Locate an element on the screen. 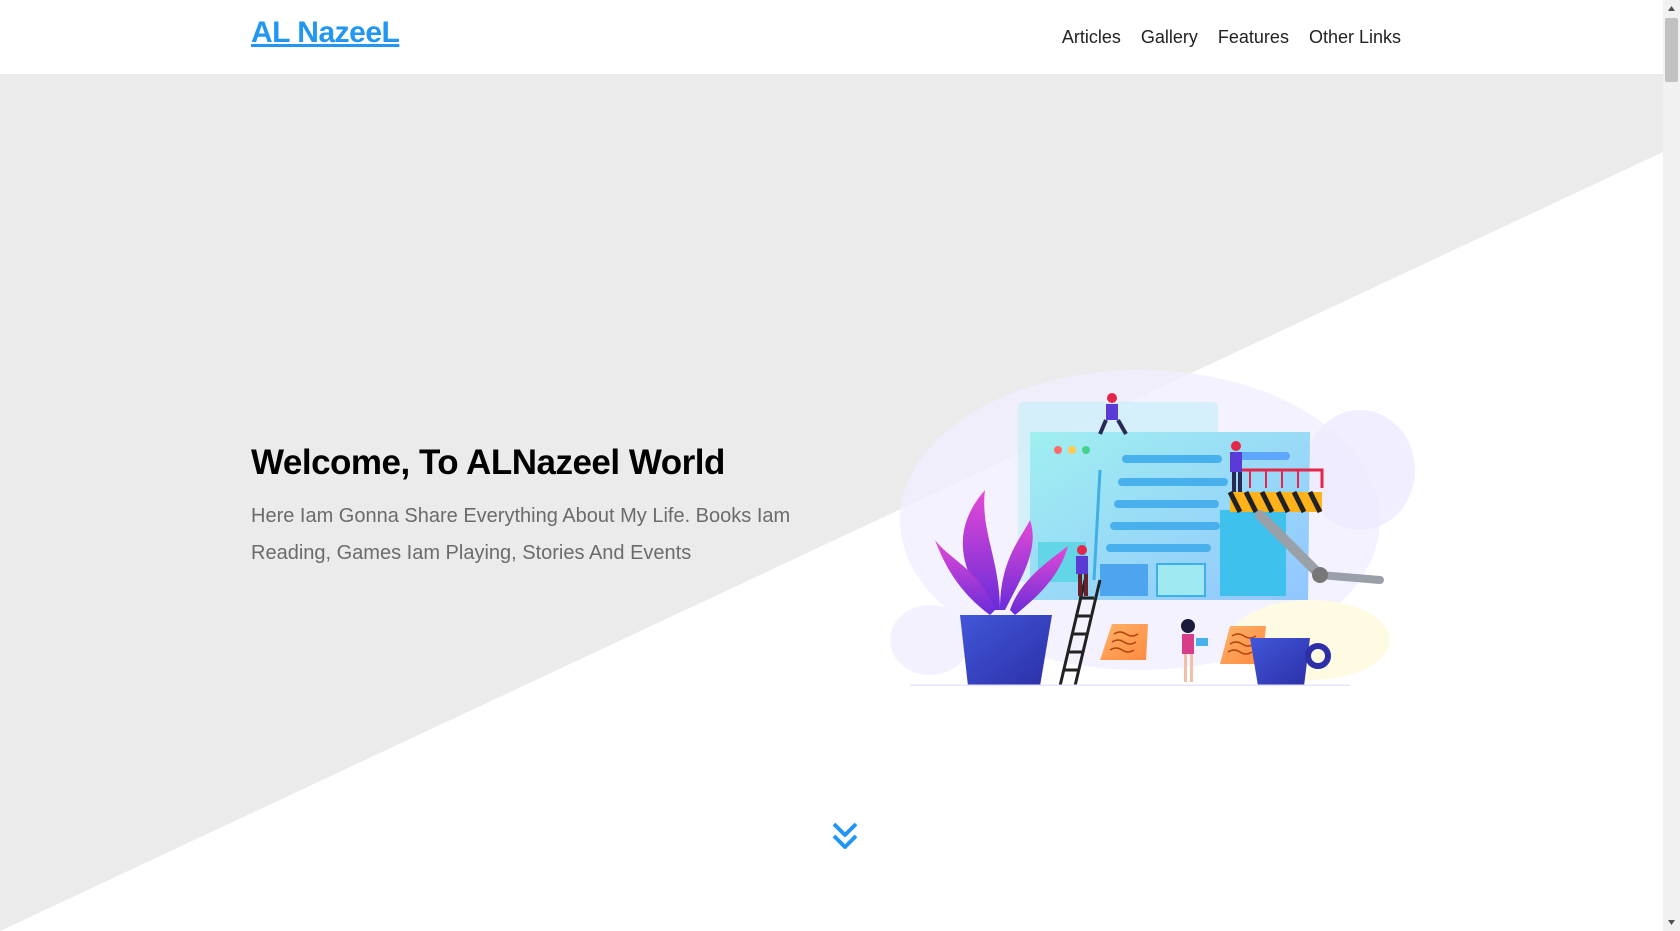  site-logo: AL NazeeL is located at coordinates (325, 33).